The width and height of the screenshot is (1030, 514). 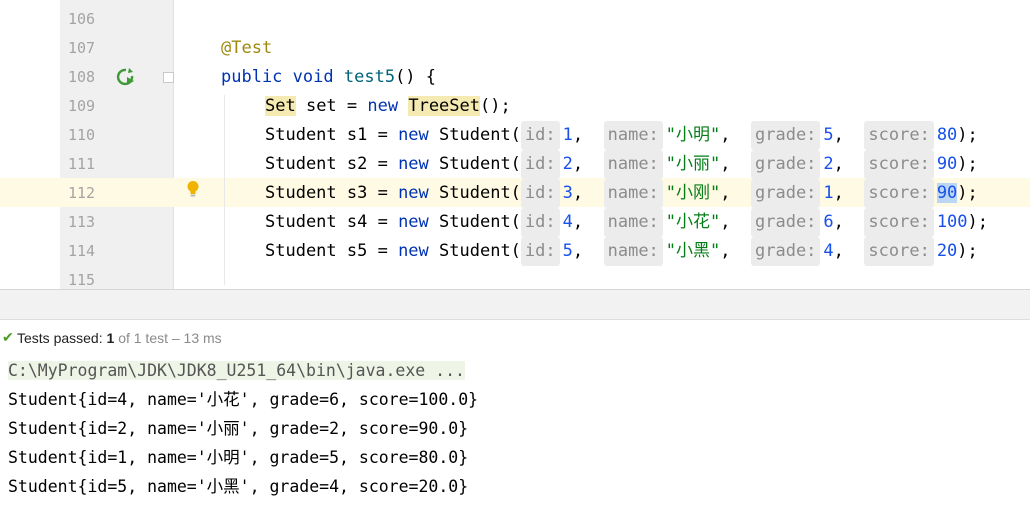 I want to click on line-number: 111, so click(x=82, y=164).